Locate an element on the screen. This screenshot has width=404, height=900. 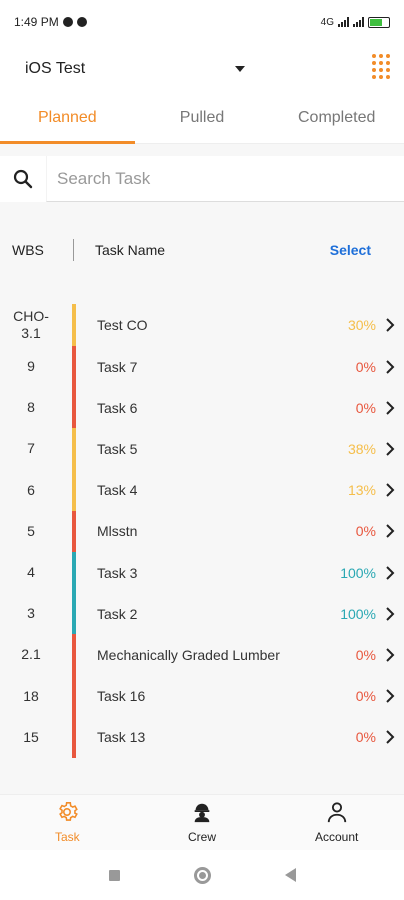
select-button: Select is located at coordinates (367, 250).